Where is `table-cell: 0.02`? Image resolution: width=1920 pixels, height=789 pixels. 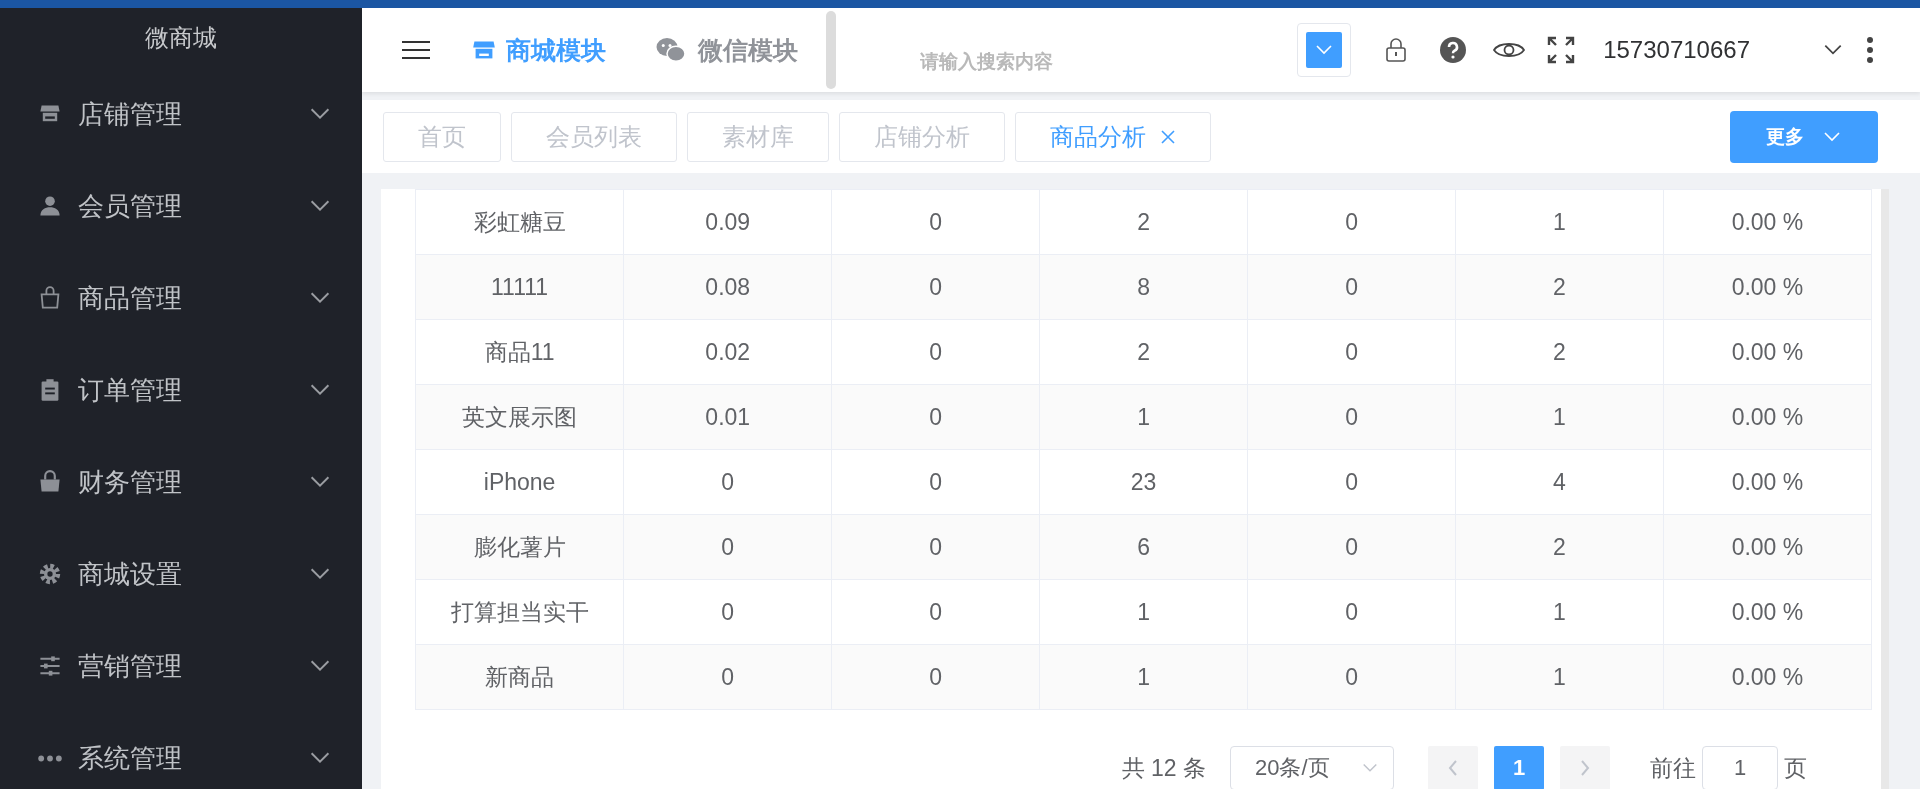 table-cell: 0.02 is located at coordinates (727, 352).